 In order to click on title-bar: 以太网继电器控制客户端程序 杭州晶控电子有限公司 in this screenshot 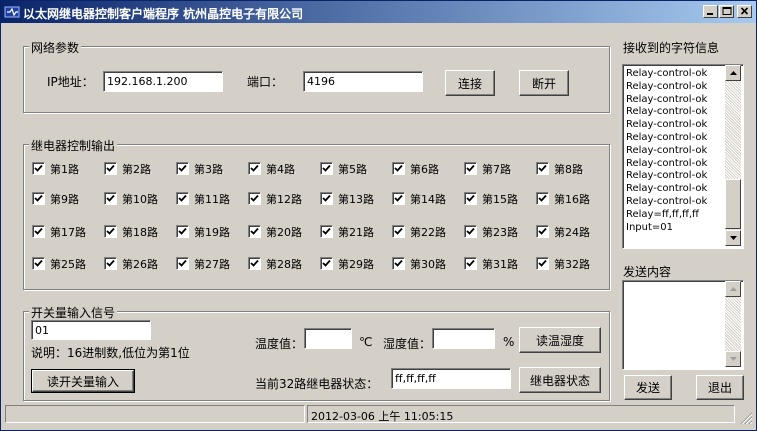, I will do `click(378, 12)`.